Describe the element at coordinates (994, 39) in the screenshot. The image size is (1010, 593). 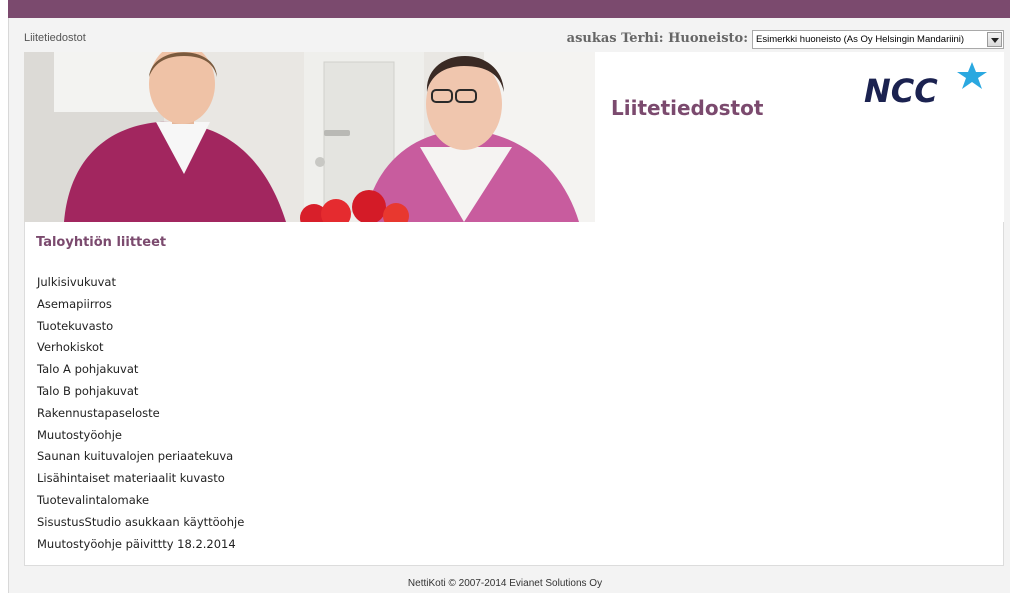
I see `chevron-down-icon` at that location.